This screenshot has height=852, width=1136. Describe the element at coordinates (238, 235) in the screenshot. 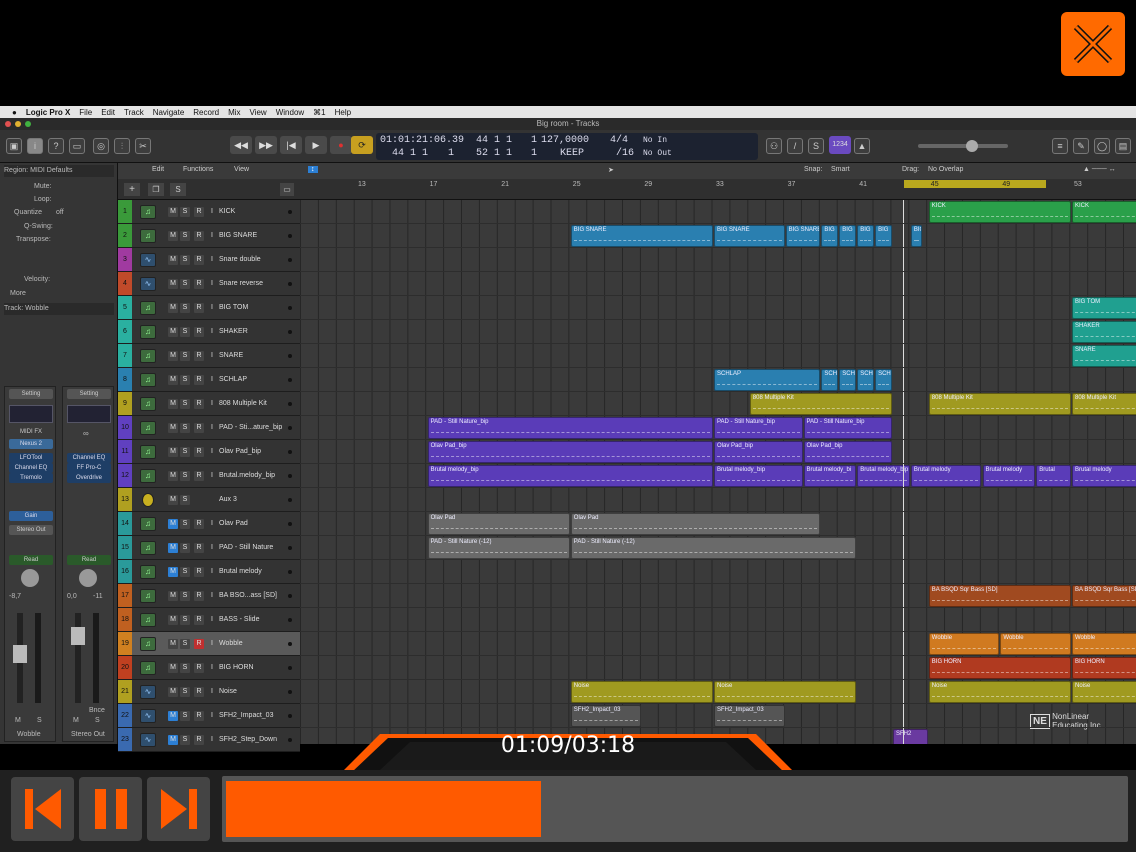

I see `track-name: BIG SNARE` at that location.